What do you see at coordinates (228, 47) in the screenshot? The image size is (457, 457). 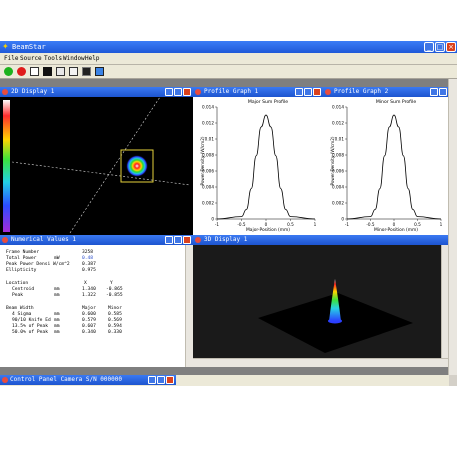 I see `app-titlebar: ✦ BeamStar _ □ ×` at bounding box center [228, 47].